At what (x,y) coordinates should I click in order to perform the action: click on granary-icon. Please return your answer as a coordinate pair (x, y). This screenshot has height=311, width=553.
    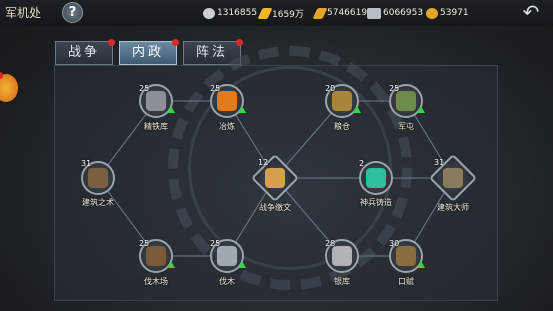
    Looking at the image, I should click on (342, 101).